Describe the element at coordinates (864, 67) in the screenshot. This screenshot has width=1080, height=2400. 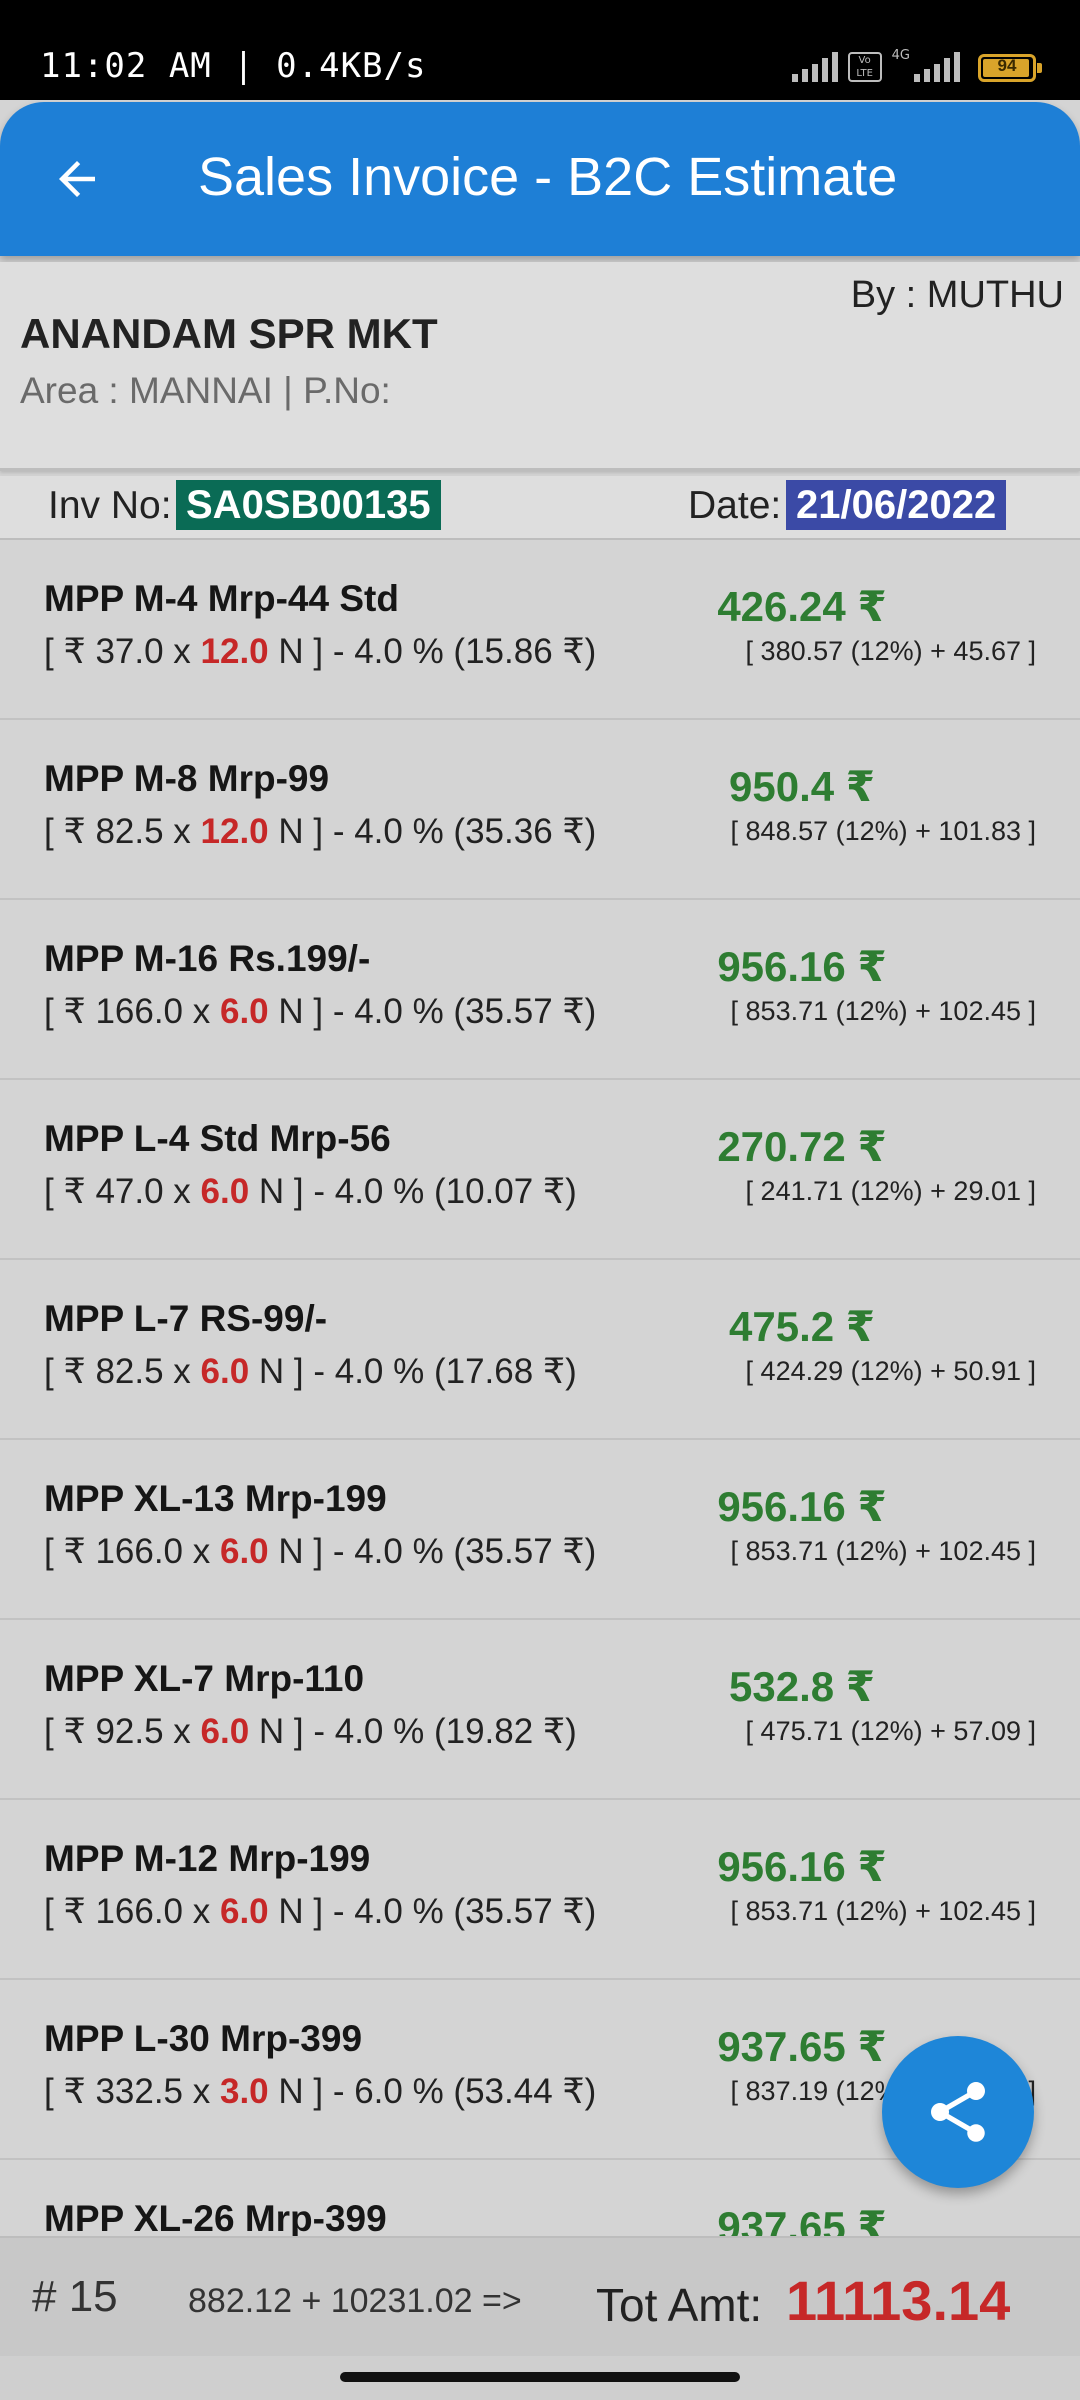
I see `volte-icon: Vo LTE` at that location.